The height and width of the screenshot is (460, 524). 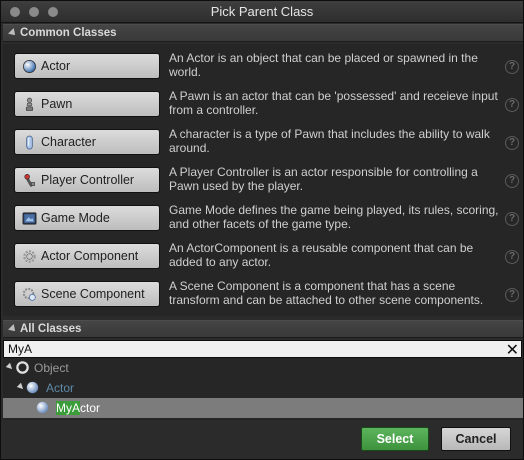 What do you see at coordinates (57, 104) in the screenshot?
I see `pawn-button-label: Pawn` at bounding box center [57, 104].